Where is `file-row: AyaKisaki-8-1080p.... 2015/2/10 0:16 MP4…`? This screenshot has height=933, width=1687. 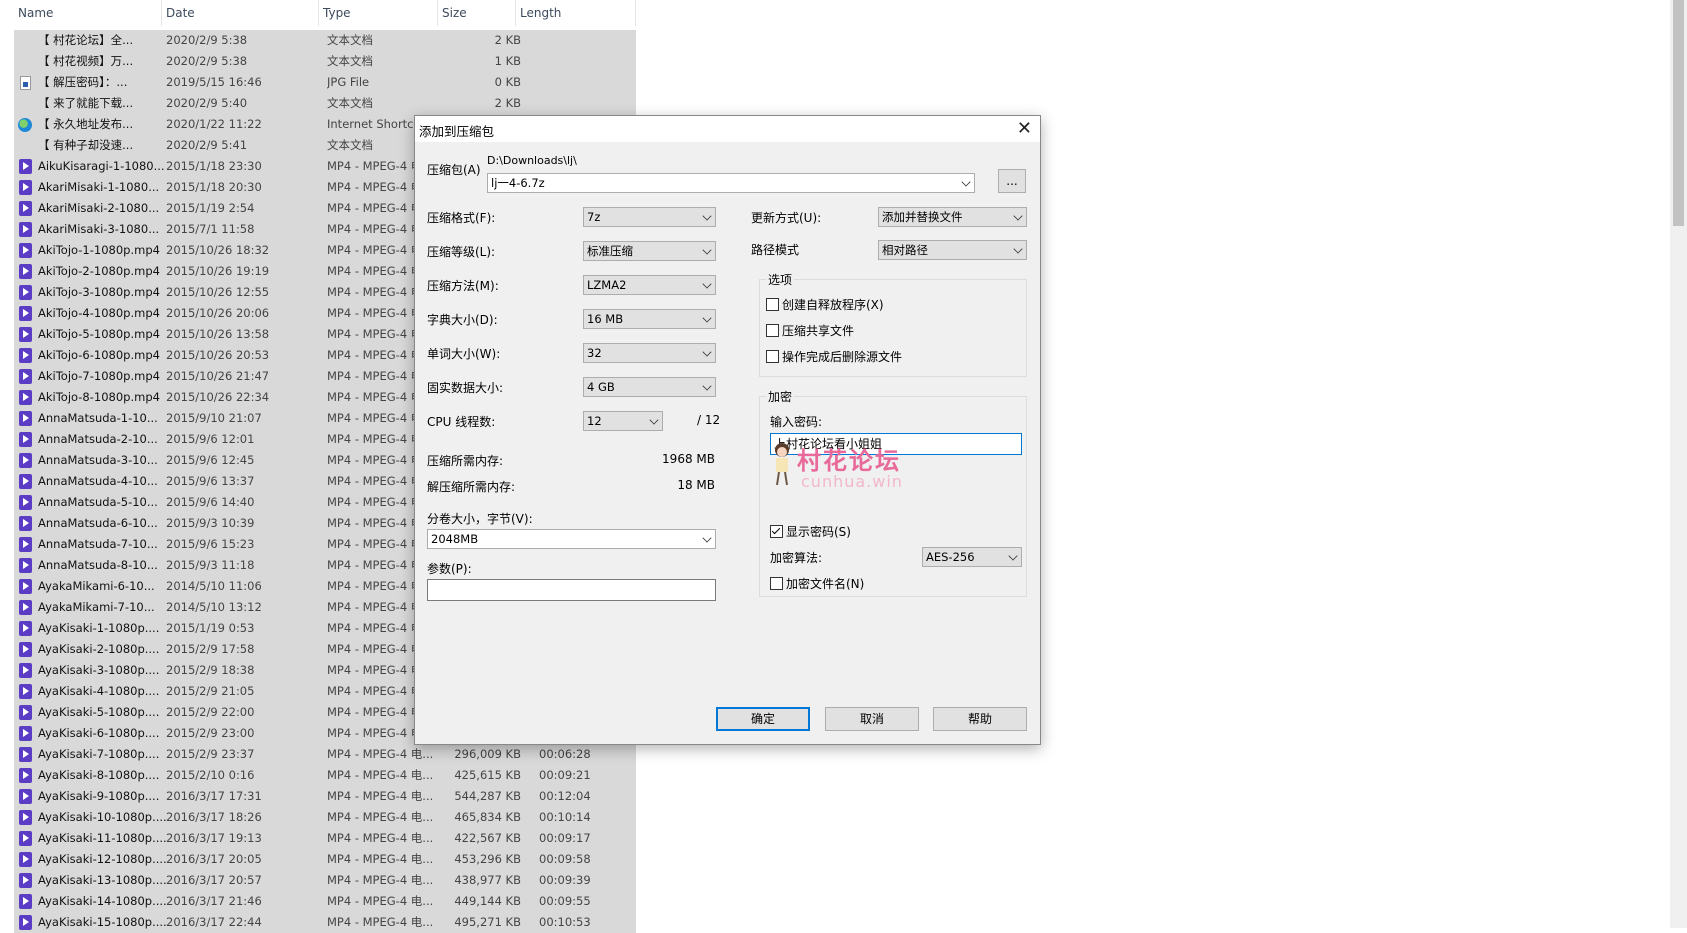 file-row: AyaKisaki-8-1080p.... 2015/2/10 0:16 MP4… is located at coordinates (325, 775).